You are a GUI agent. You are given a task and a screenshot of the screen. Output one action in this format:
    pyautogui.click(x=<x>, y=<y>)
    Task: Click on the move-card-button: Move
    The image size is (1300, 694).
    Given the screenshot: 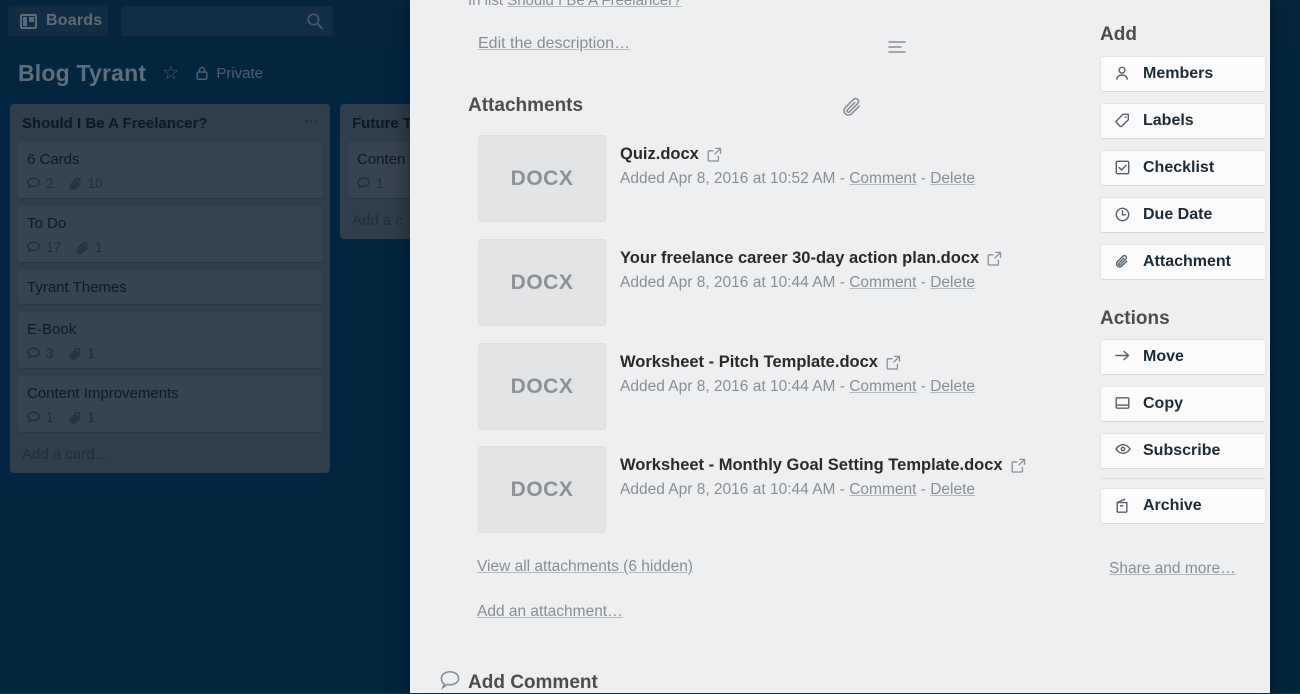 What is the action you would take?
    pyautogui.click(x=1183, y=357)
    